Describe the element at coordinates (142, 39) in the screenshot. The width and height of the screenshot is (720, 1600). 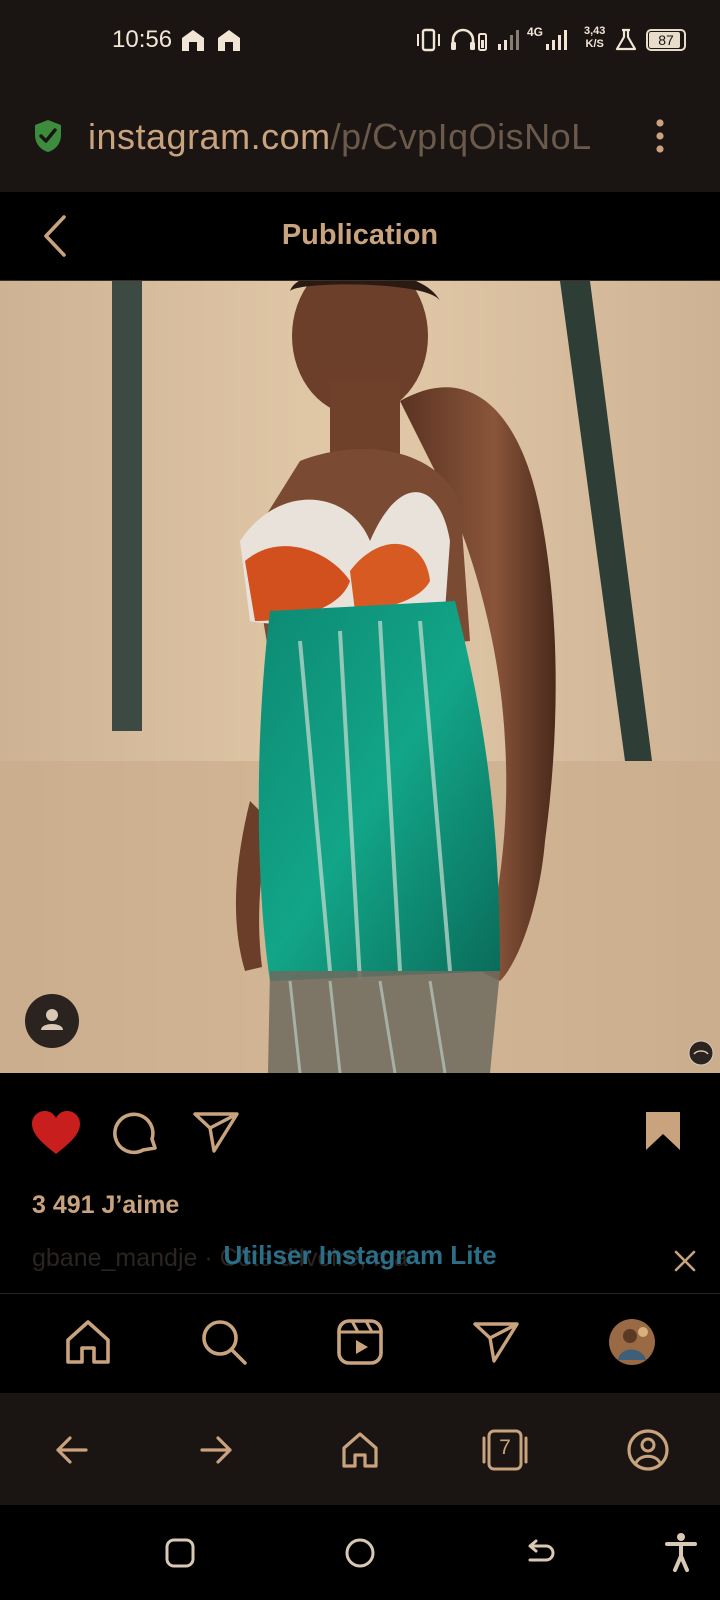
I see `status-time: 10:56` at that location.